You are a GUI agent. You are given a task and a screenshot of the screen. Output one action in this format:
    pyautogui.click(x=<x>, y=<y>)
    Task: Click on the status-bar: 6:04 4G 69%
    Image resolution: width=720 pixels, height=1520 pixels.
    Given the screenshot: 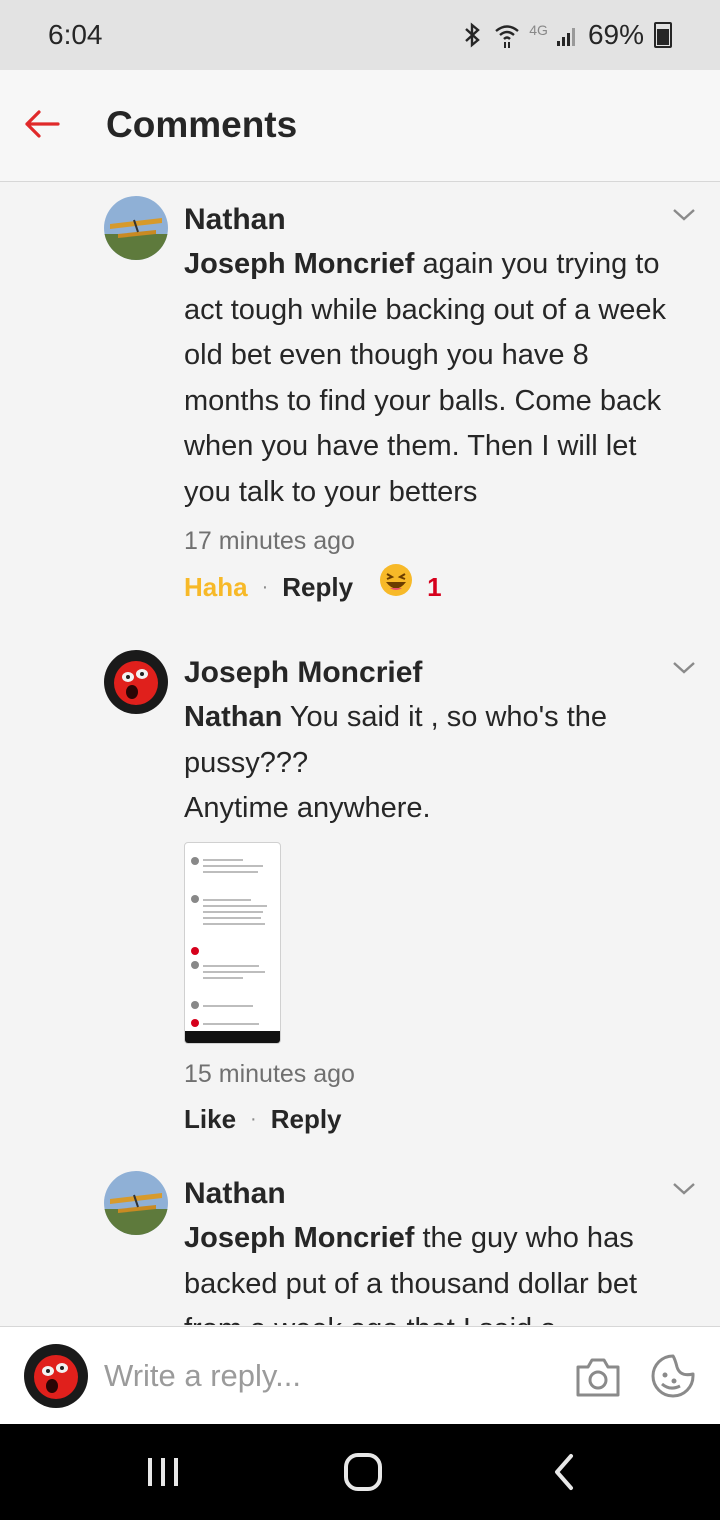 What is the action you would take?
    pyautogui.click(x=360, y=35)
    